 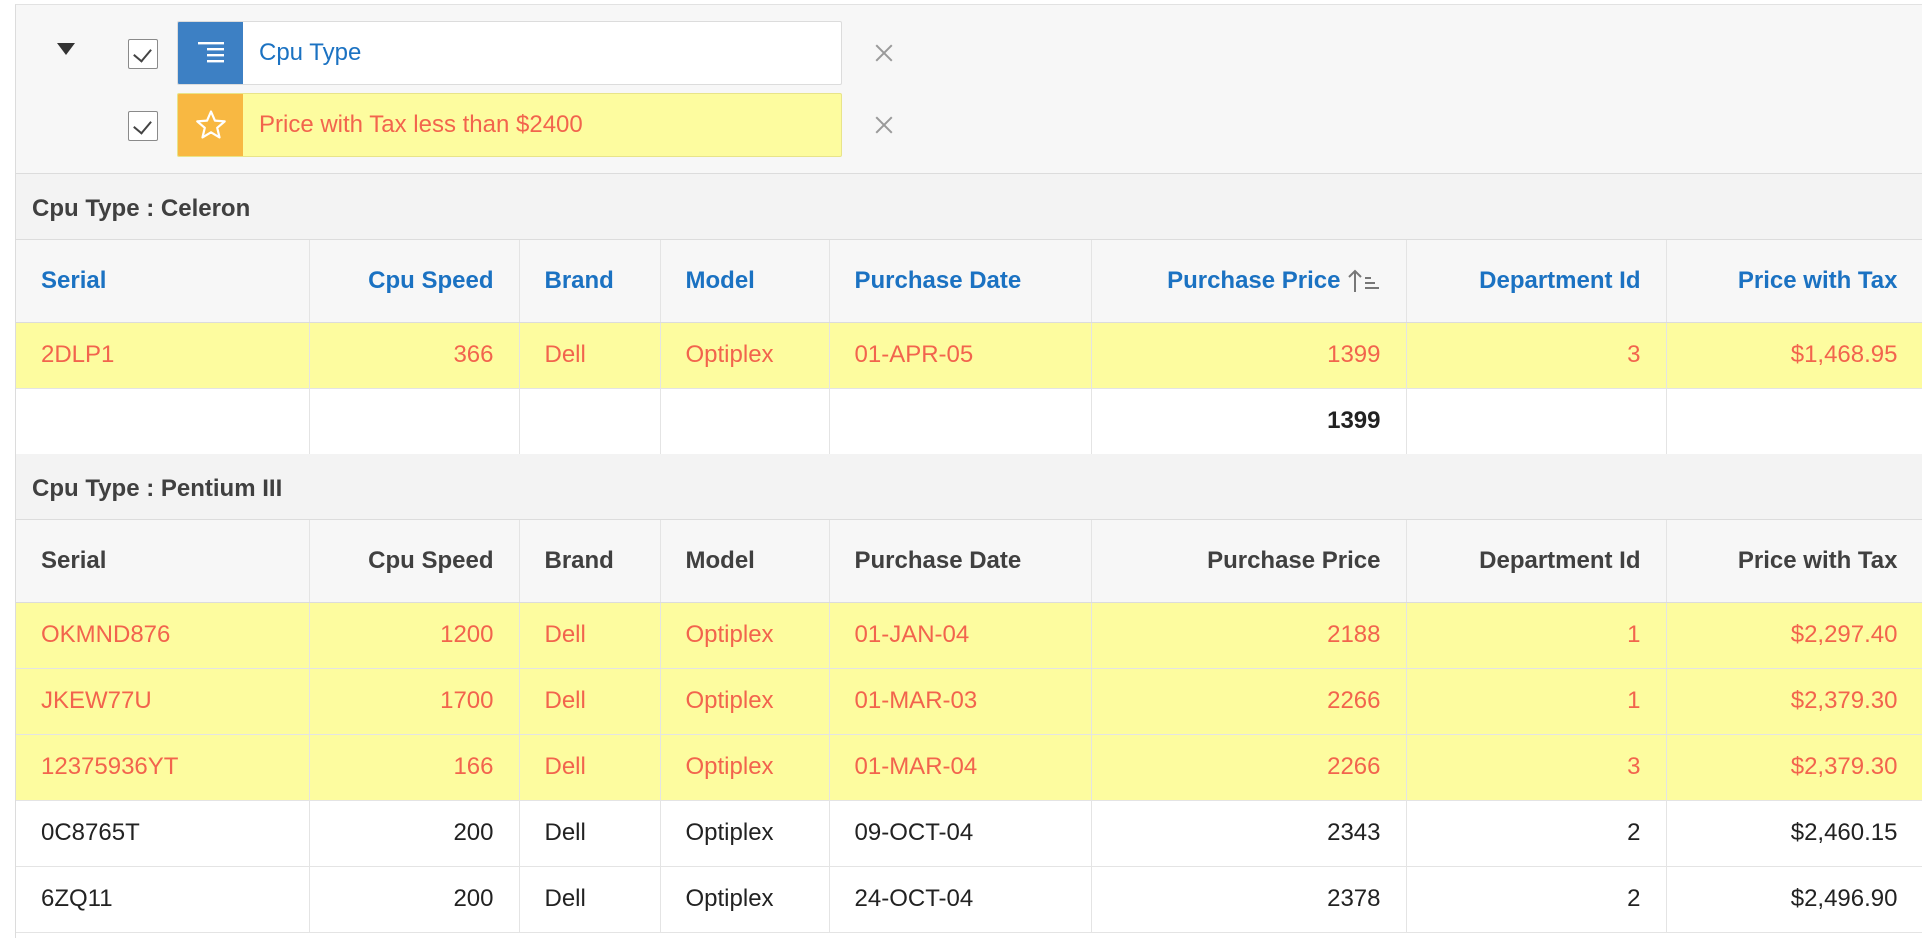 I want to click on serial-cell: JKEW77U, so click(x=163, y=701).